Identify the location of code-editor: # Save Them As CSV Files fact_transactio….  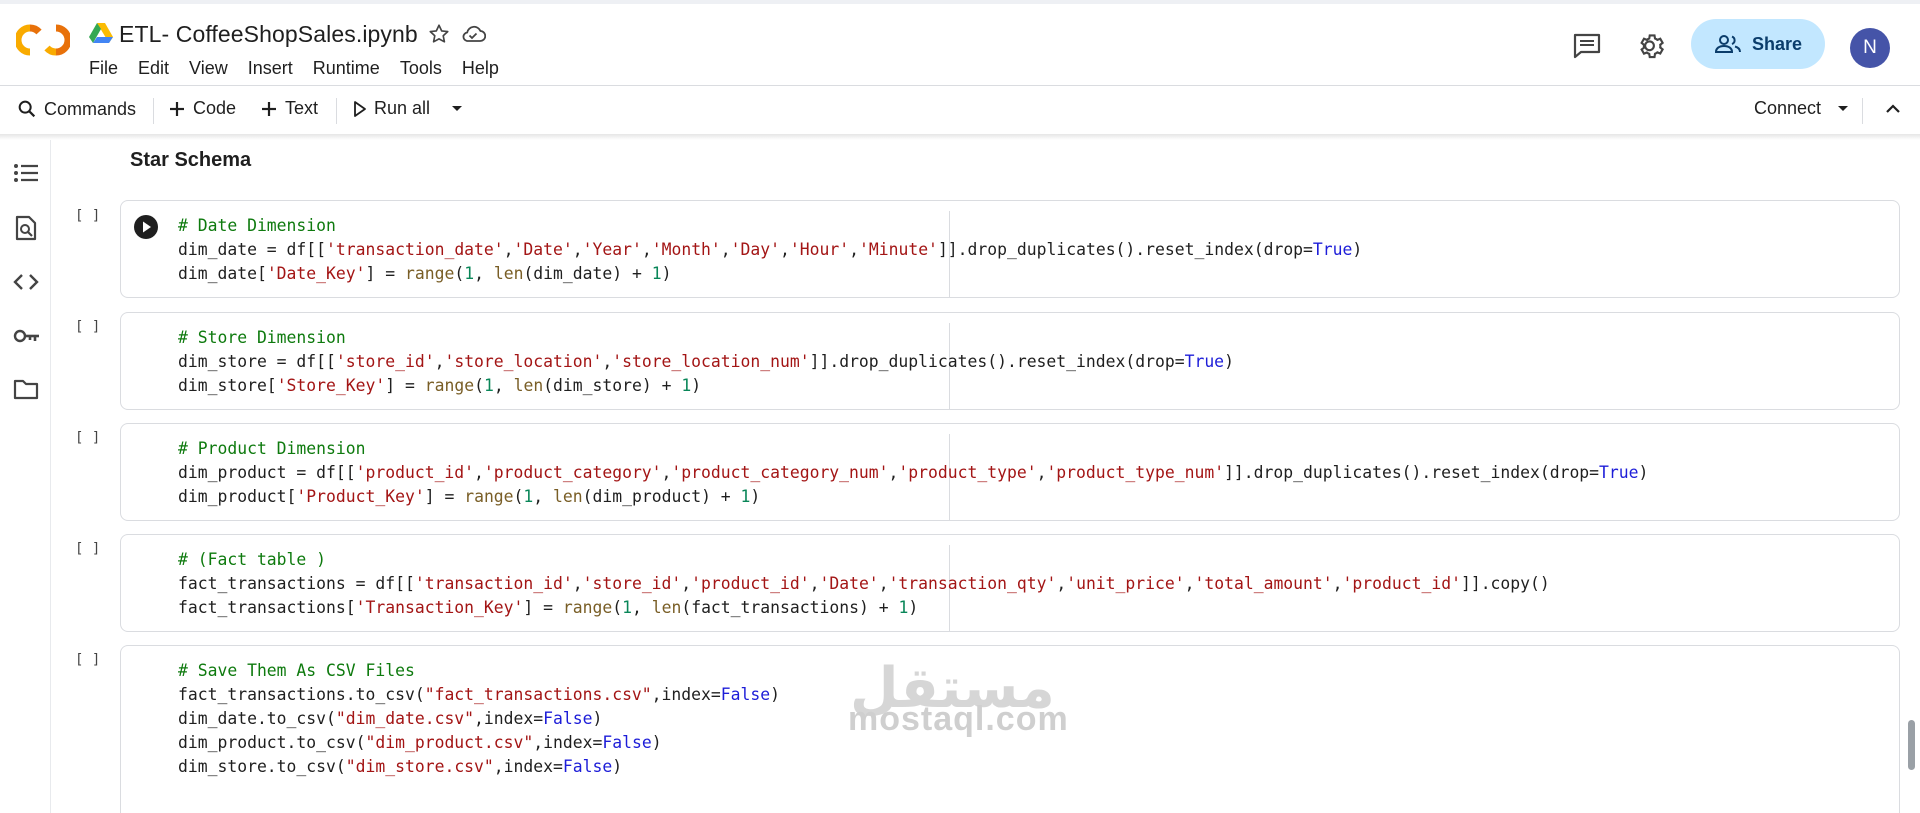
(479, 719).